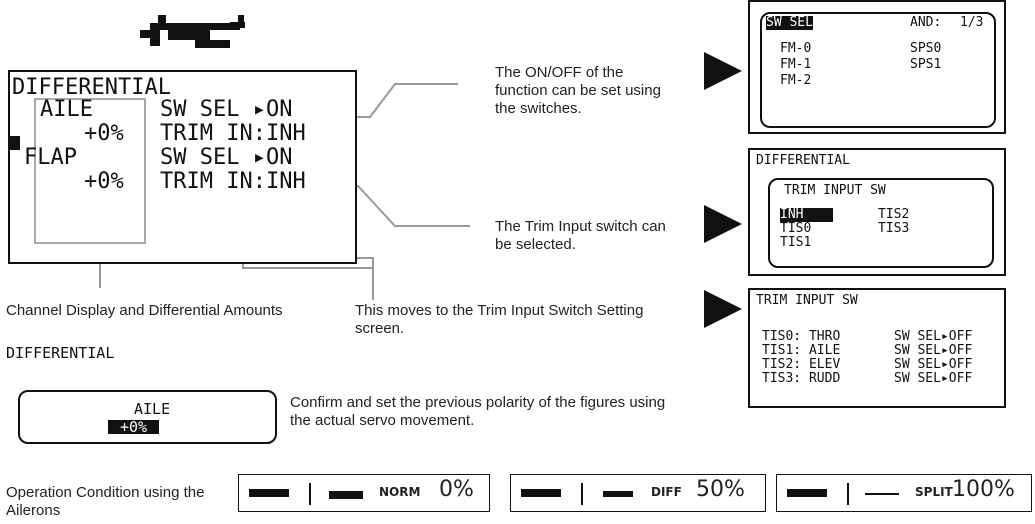 The height and width of the screenshot is (524, 1035). What do you see at coordinates (789, 22) in the screenshot?
I see `sw-sel-title: SW SEL` at bounding box center [789, 22].